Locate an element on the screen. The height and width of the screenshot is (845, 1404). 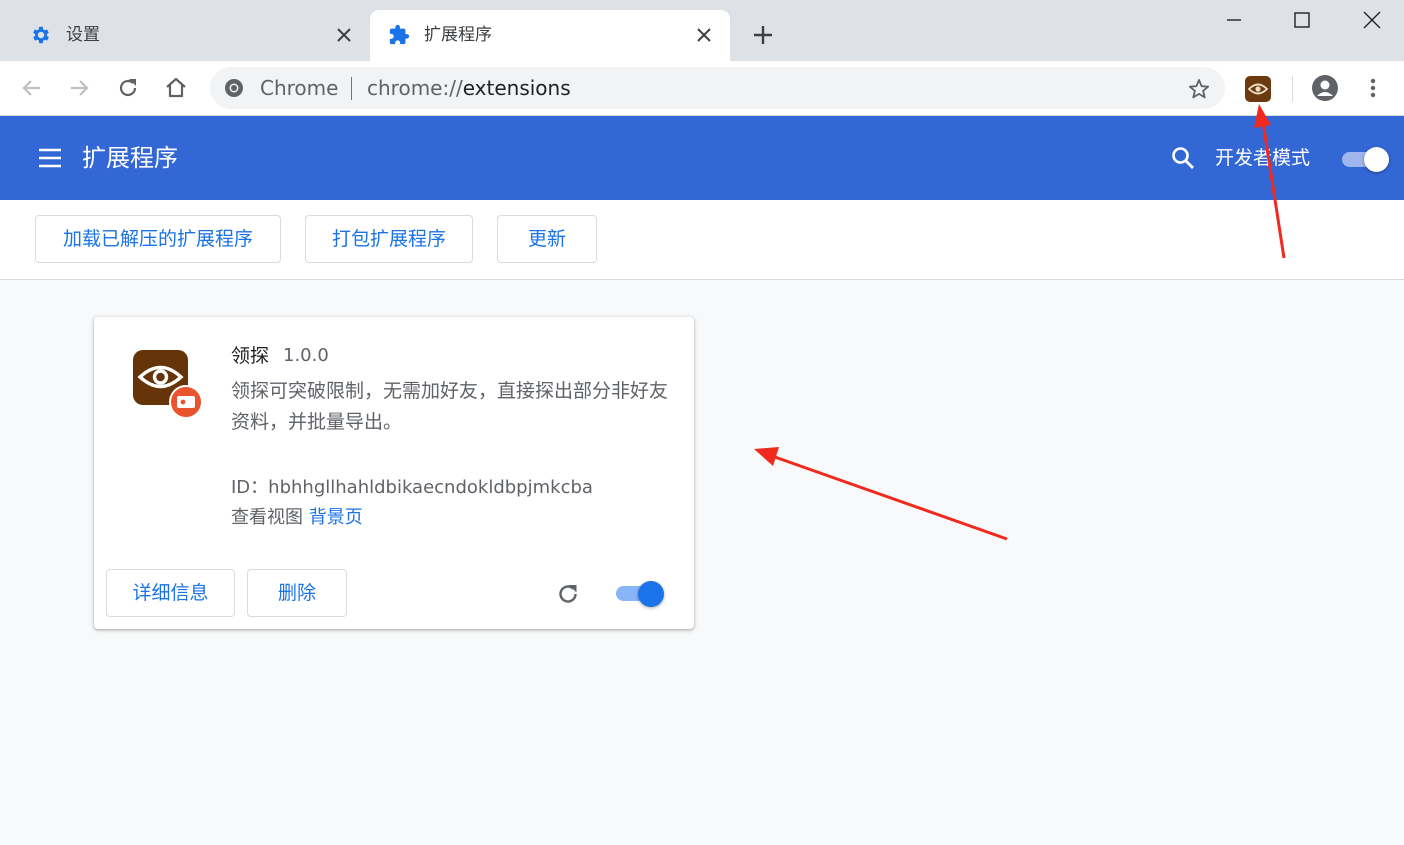
browser-toolbar: Chrome chrome://extensions is located at coordinates (702, 88).